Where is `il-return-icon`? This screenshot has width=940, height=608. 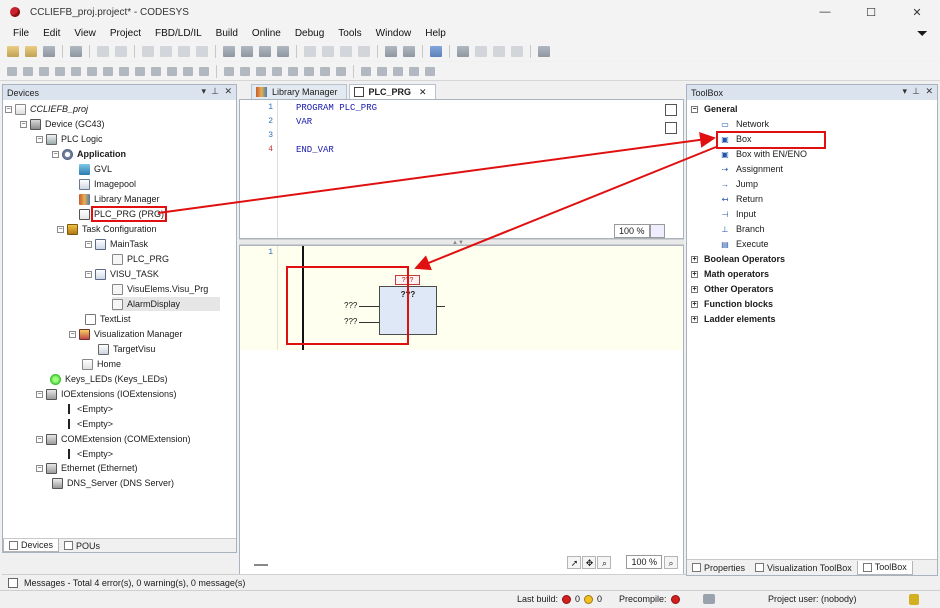
il-return-icon is located at coordinates (430, 71).